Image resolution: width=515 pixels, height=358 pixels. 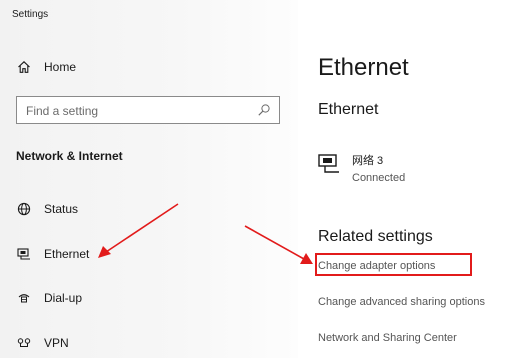 I want to click on sidebar-item-home: Home, so click(x=145, y=67).